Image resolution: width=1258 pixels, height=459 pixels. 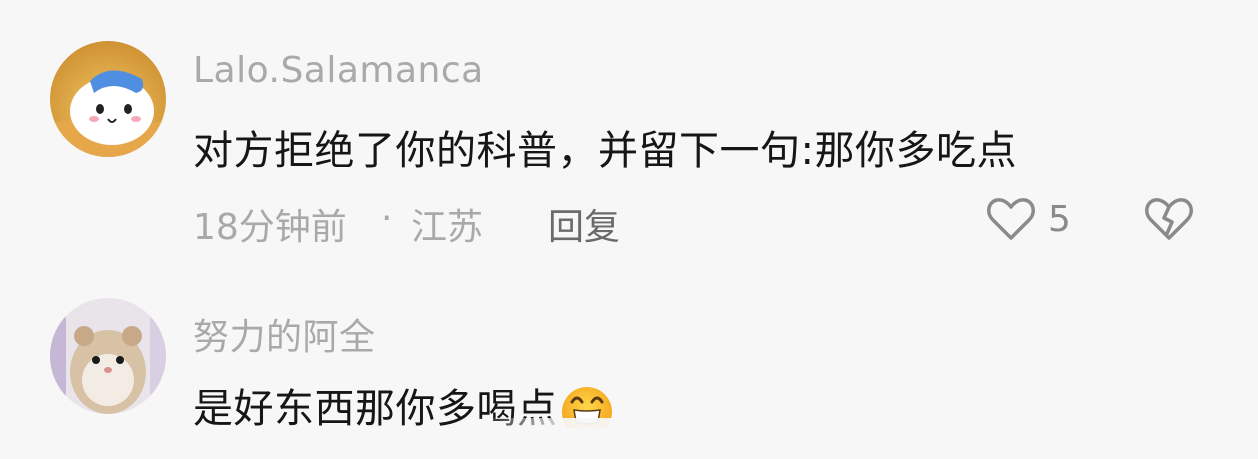 I want to click on broken-heart-icon, so click(x=1169, y=219).